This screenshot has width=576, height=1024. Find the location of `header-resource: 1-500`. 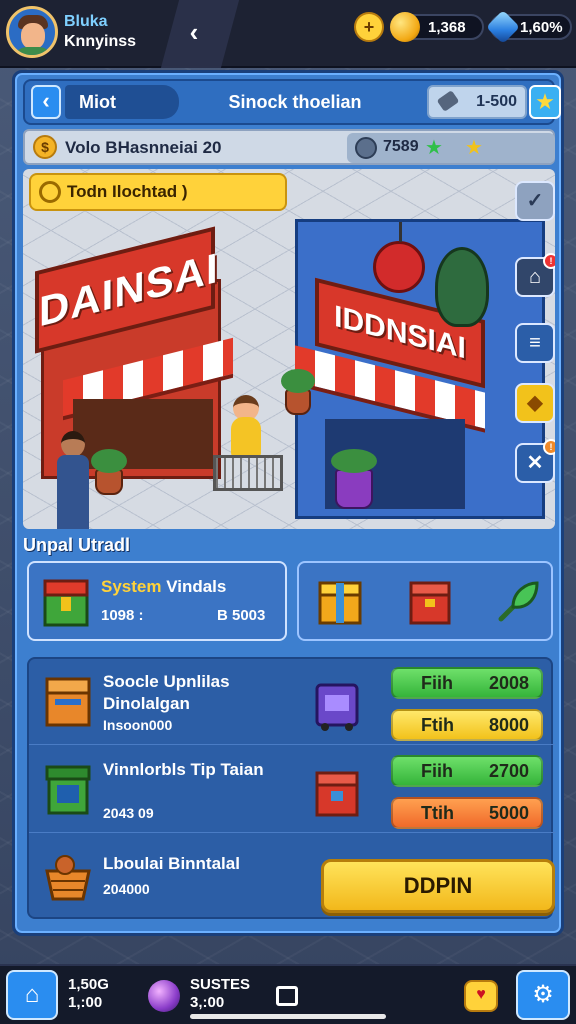

header-resource: 1-500 is located at coordinates (477, 102).